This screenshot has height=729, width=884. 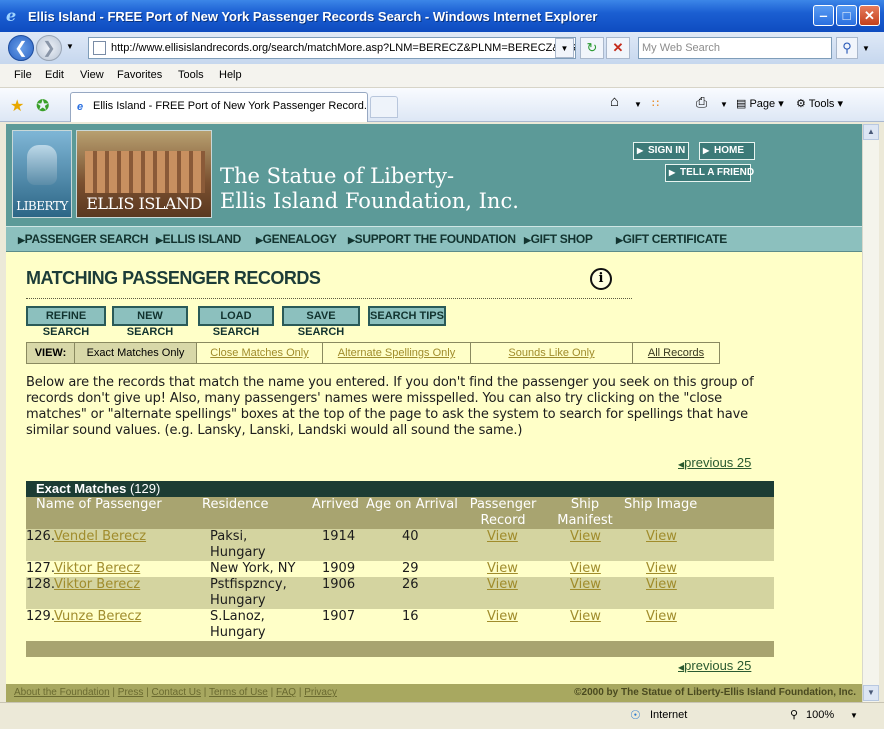 What do you see at coordinates (714, 665) in the screenshot?
I see `previous-25-link-bottom: previous 25` at bounding box center [714, 665].